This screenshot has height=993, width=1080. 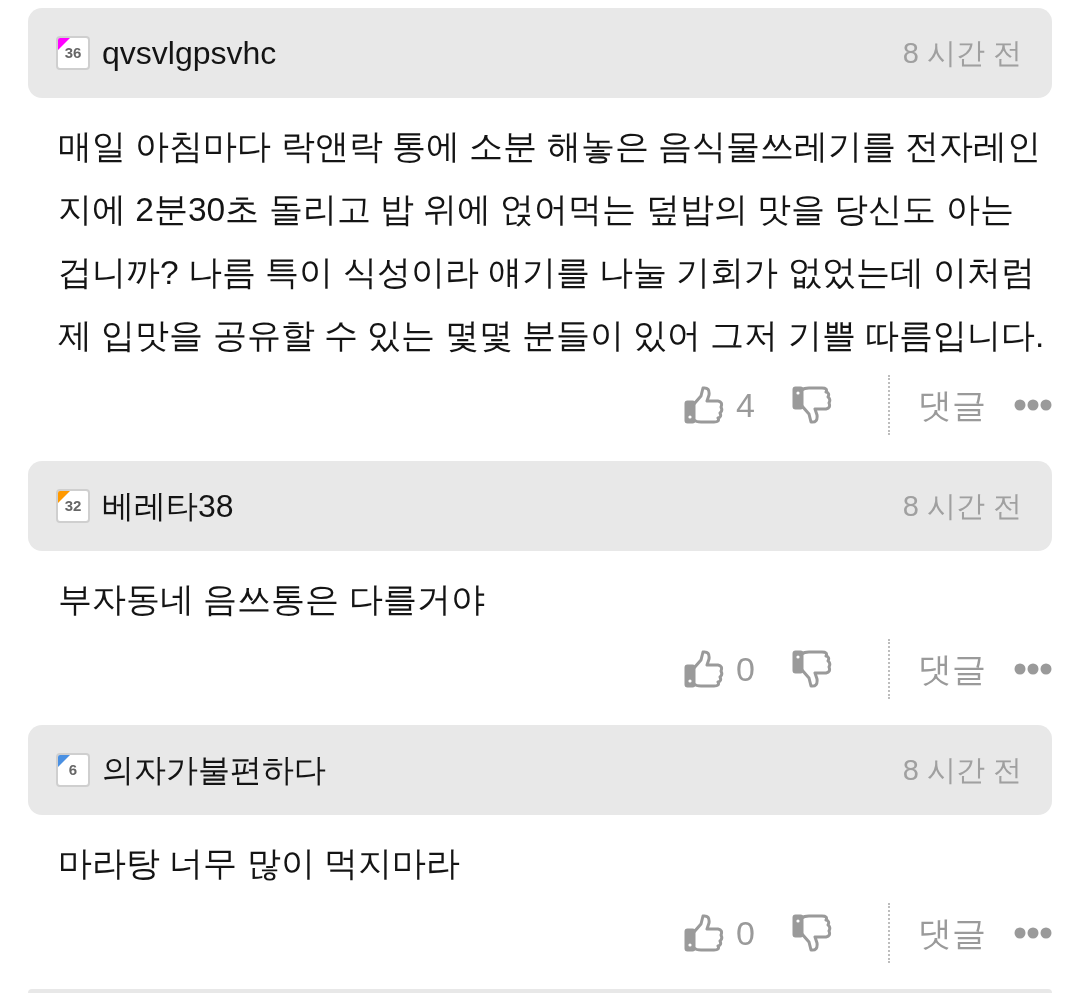 What do you see at coordinates (259, 864) in the screenshot?
I see `comment-text: 마라탕 너무 많이 먹지마라` at bounding box center [259, 864].